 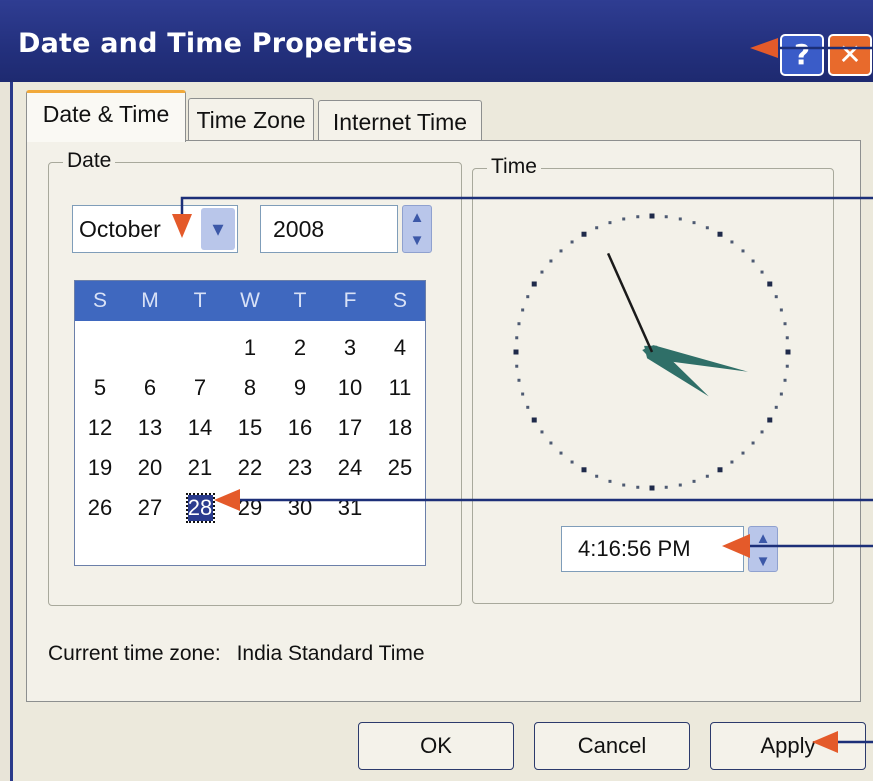 What do you see at coordinates (677, 324) in the screenshot?
I see `clock-hands` at bounding box center [677, 324].